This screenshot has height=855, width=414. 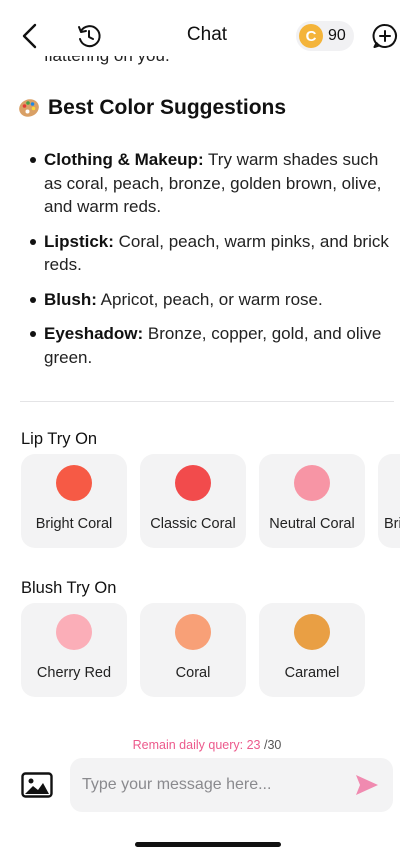 I want to click on message-input, so click(x=212, y=785).